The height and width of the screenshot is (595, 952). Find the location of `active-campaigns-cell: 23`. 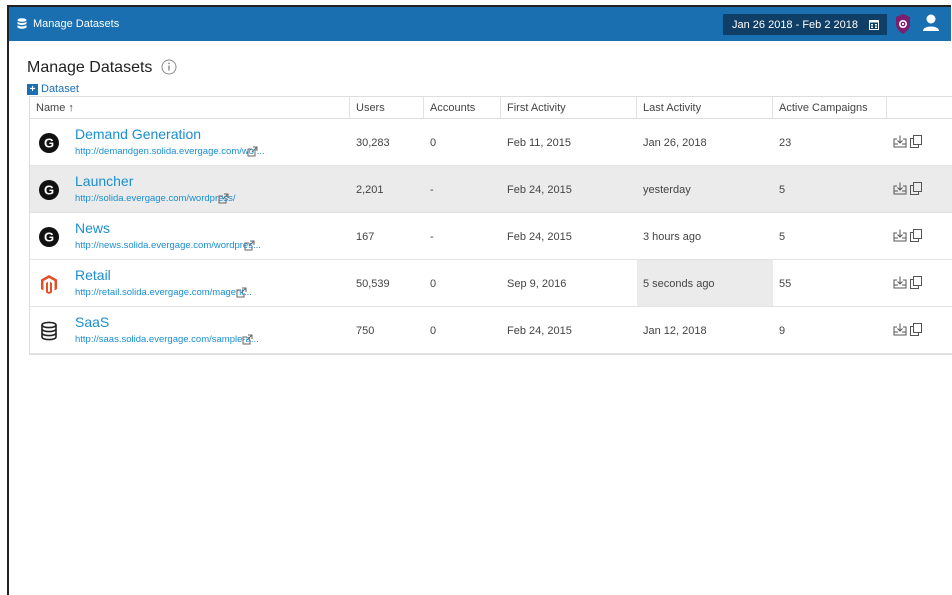

active-campaigns-cell: 23 is located at coordinates (785, 143).